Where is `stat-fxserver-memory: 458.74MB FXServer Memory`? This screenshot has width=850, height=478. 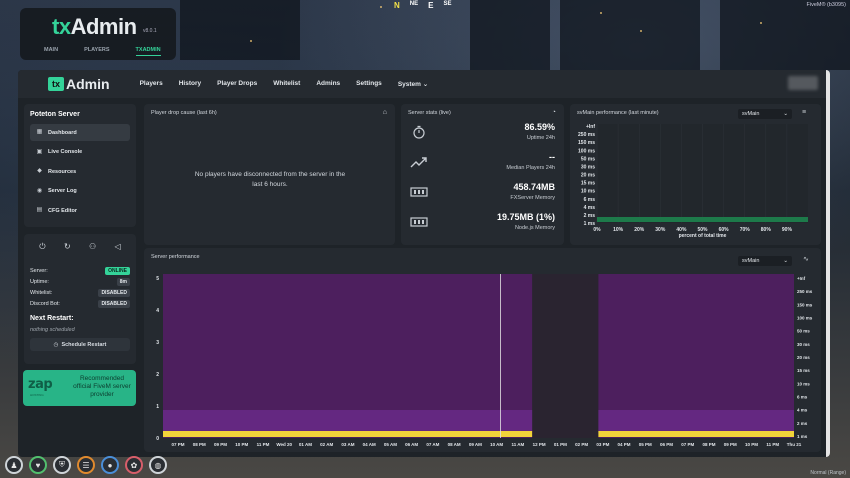
stat-fxserver-memory: 458.74MB FXServer Memory is located at coordinates (482, 193).